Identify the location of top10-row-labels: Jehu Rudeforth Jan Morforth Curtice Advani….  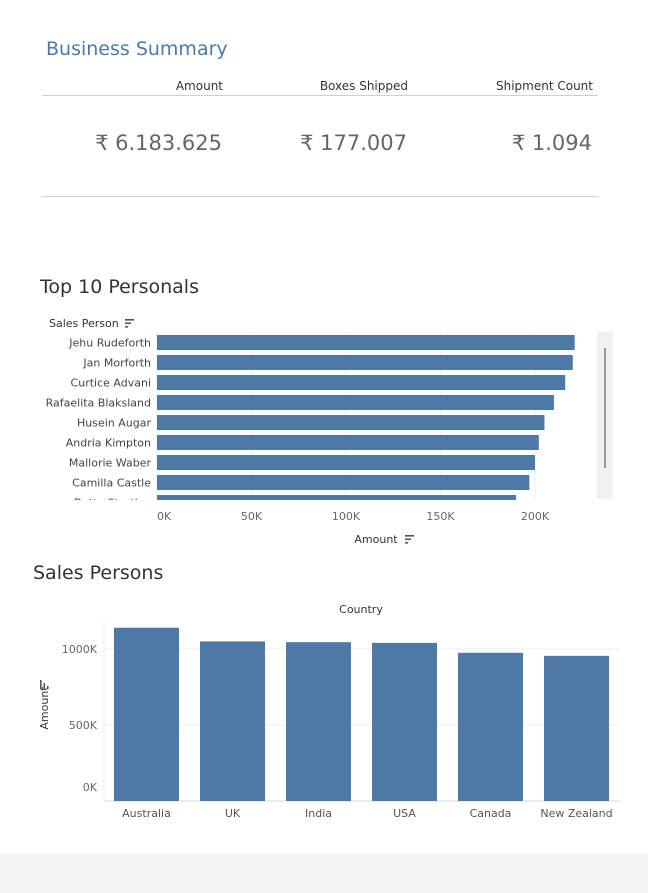
(99, 423).